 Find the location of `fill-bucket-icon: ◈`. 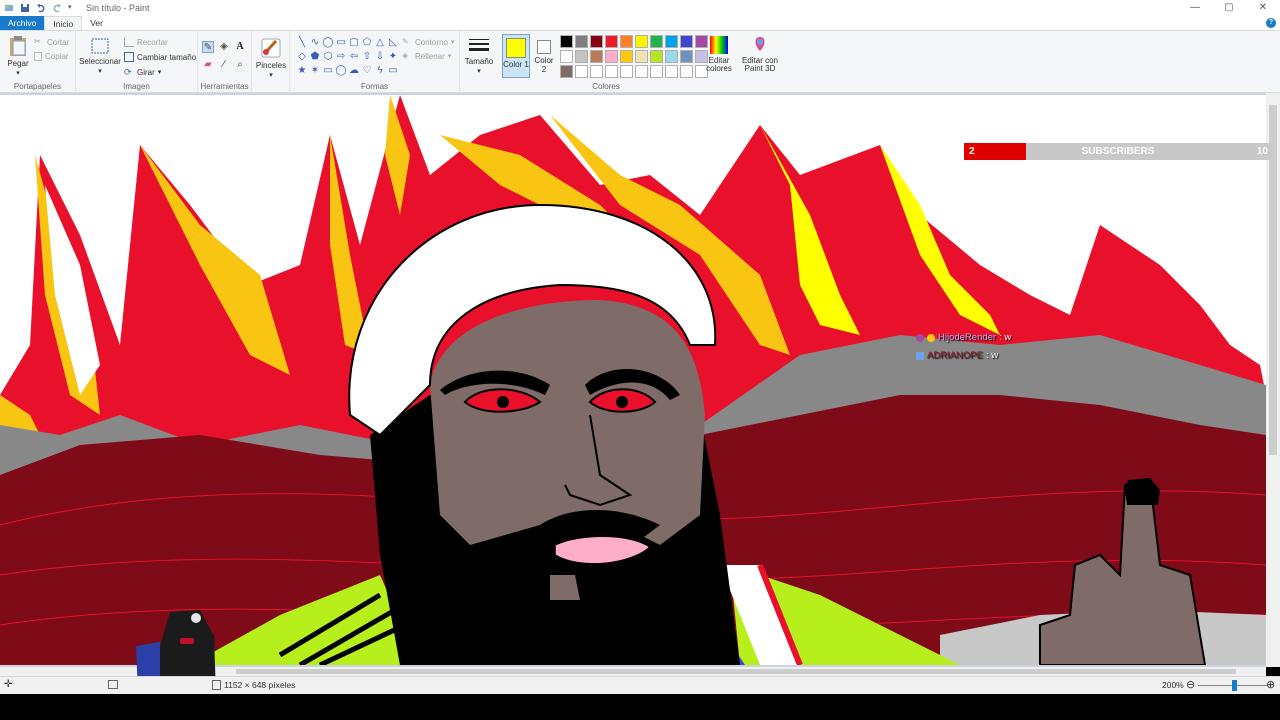

fill-bucket-icon: ◈ is located at coordinates (224, 47).